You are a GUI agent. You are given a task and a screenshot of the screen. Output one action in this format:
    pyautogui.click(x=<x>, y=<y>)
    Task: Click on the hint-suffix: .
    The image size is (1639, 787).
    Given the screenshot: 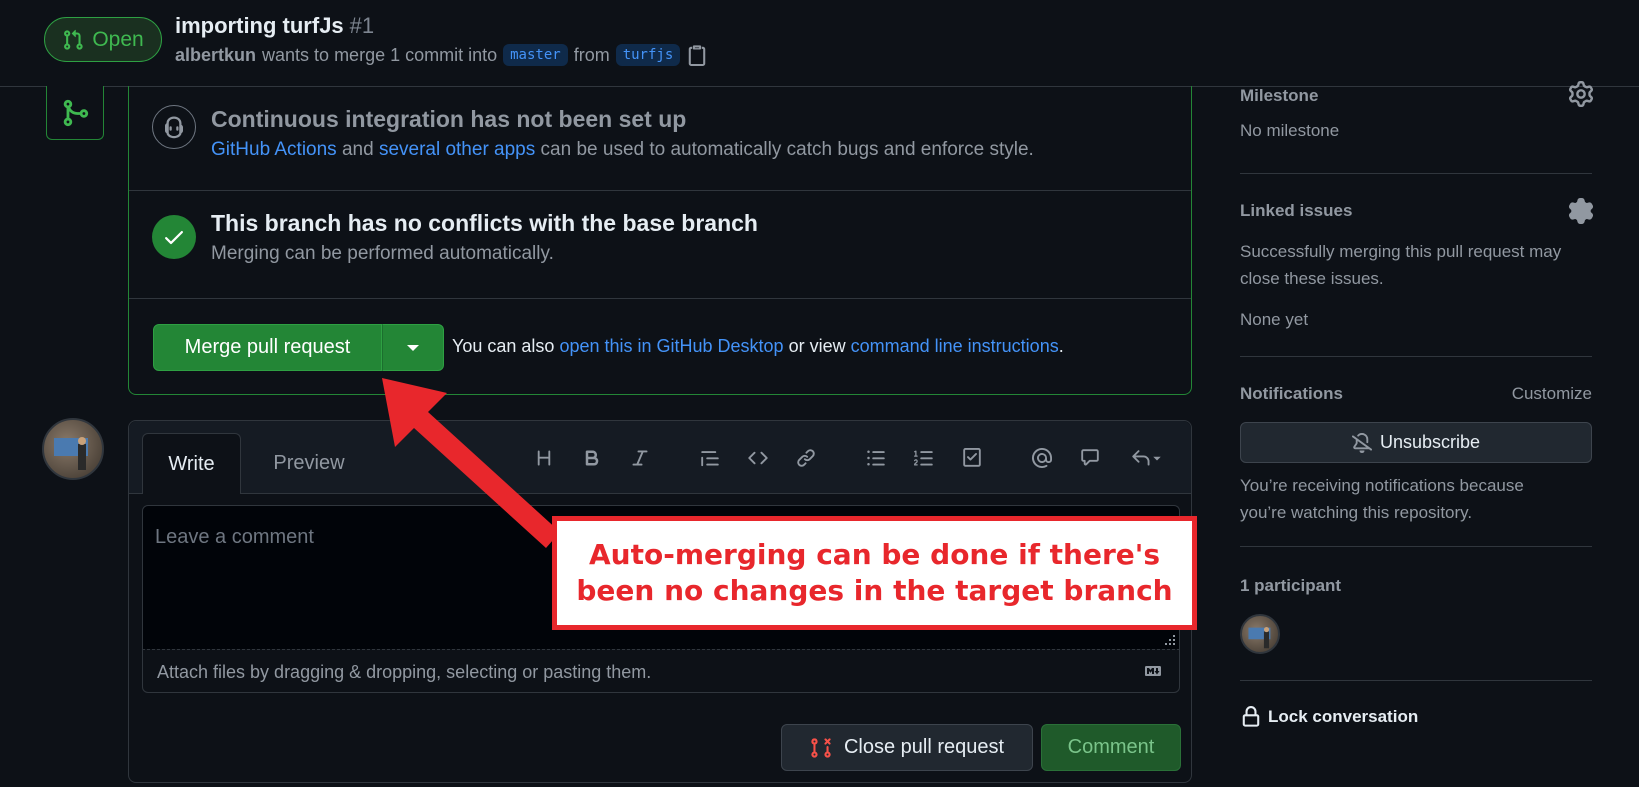 What is the action you would take?
    pyautogui.click(x=1061, y=346)
    